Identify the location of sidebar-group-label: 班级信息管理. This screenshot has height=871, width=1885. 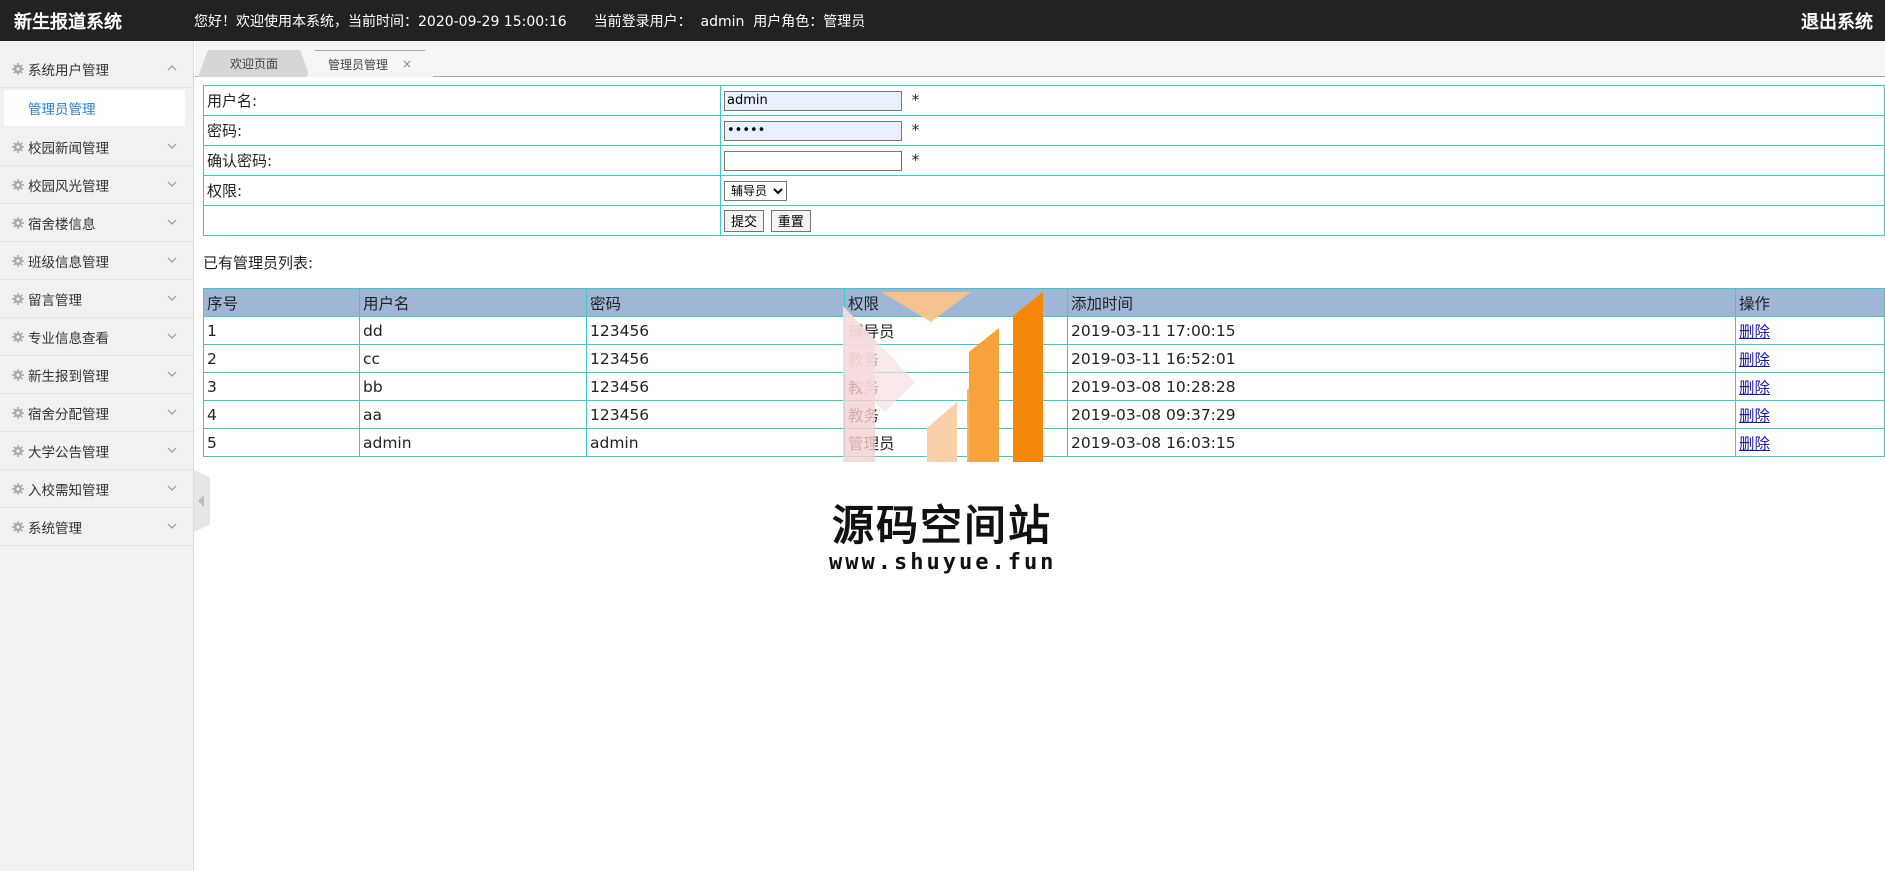
(68, 262).